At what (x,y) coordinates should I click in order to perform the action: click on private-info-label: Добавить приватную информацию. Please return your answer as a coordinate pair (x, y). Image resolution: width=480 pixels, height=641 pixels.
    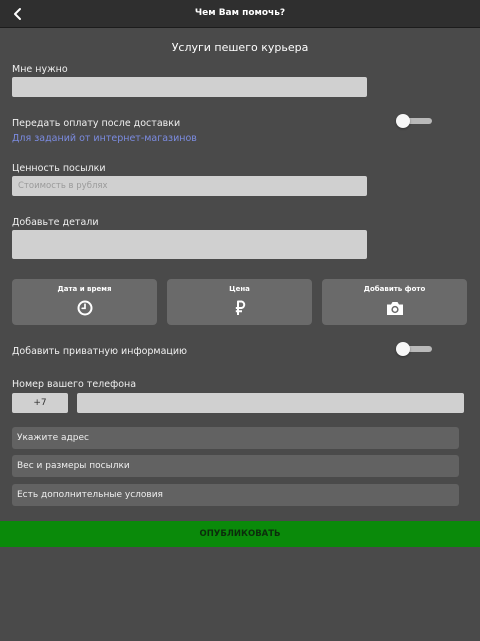
    Looking at the image, I should click on (100, 351).